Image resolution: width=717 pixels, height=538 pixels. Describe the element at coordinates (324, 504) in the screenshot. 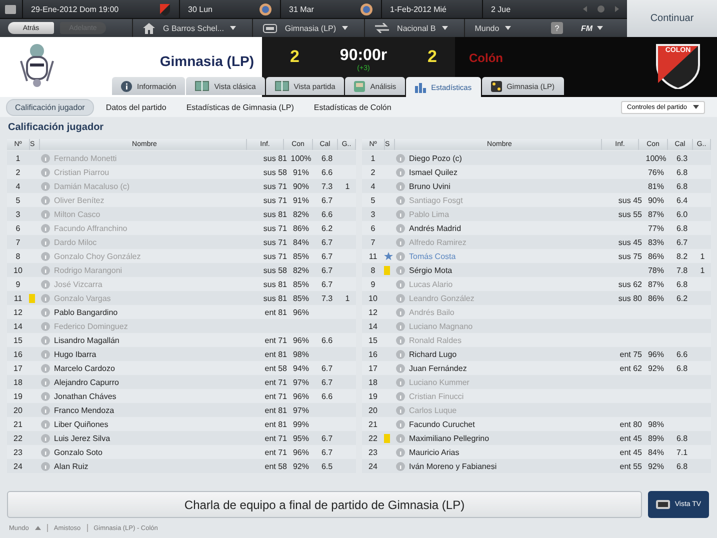

I see `team-talk-button: Charla de equipo a final de partido de Gimnasia (LP)` at that location.